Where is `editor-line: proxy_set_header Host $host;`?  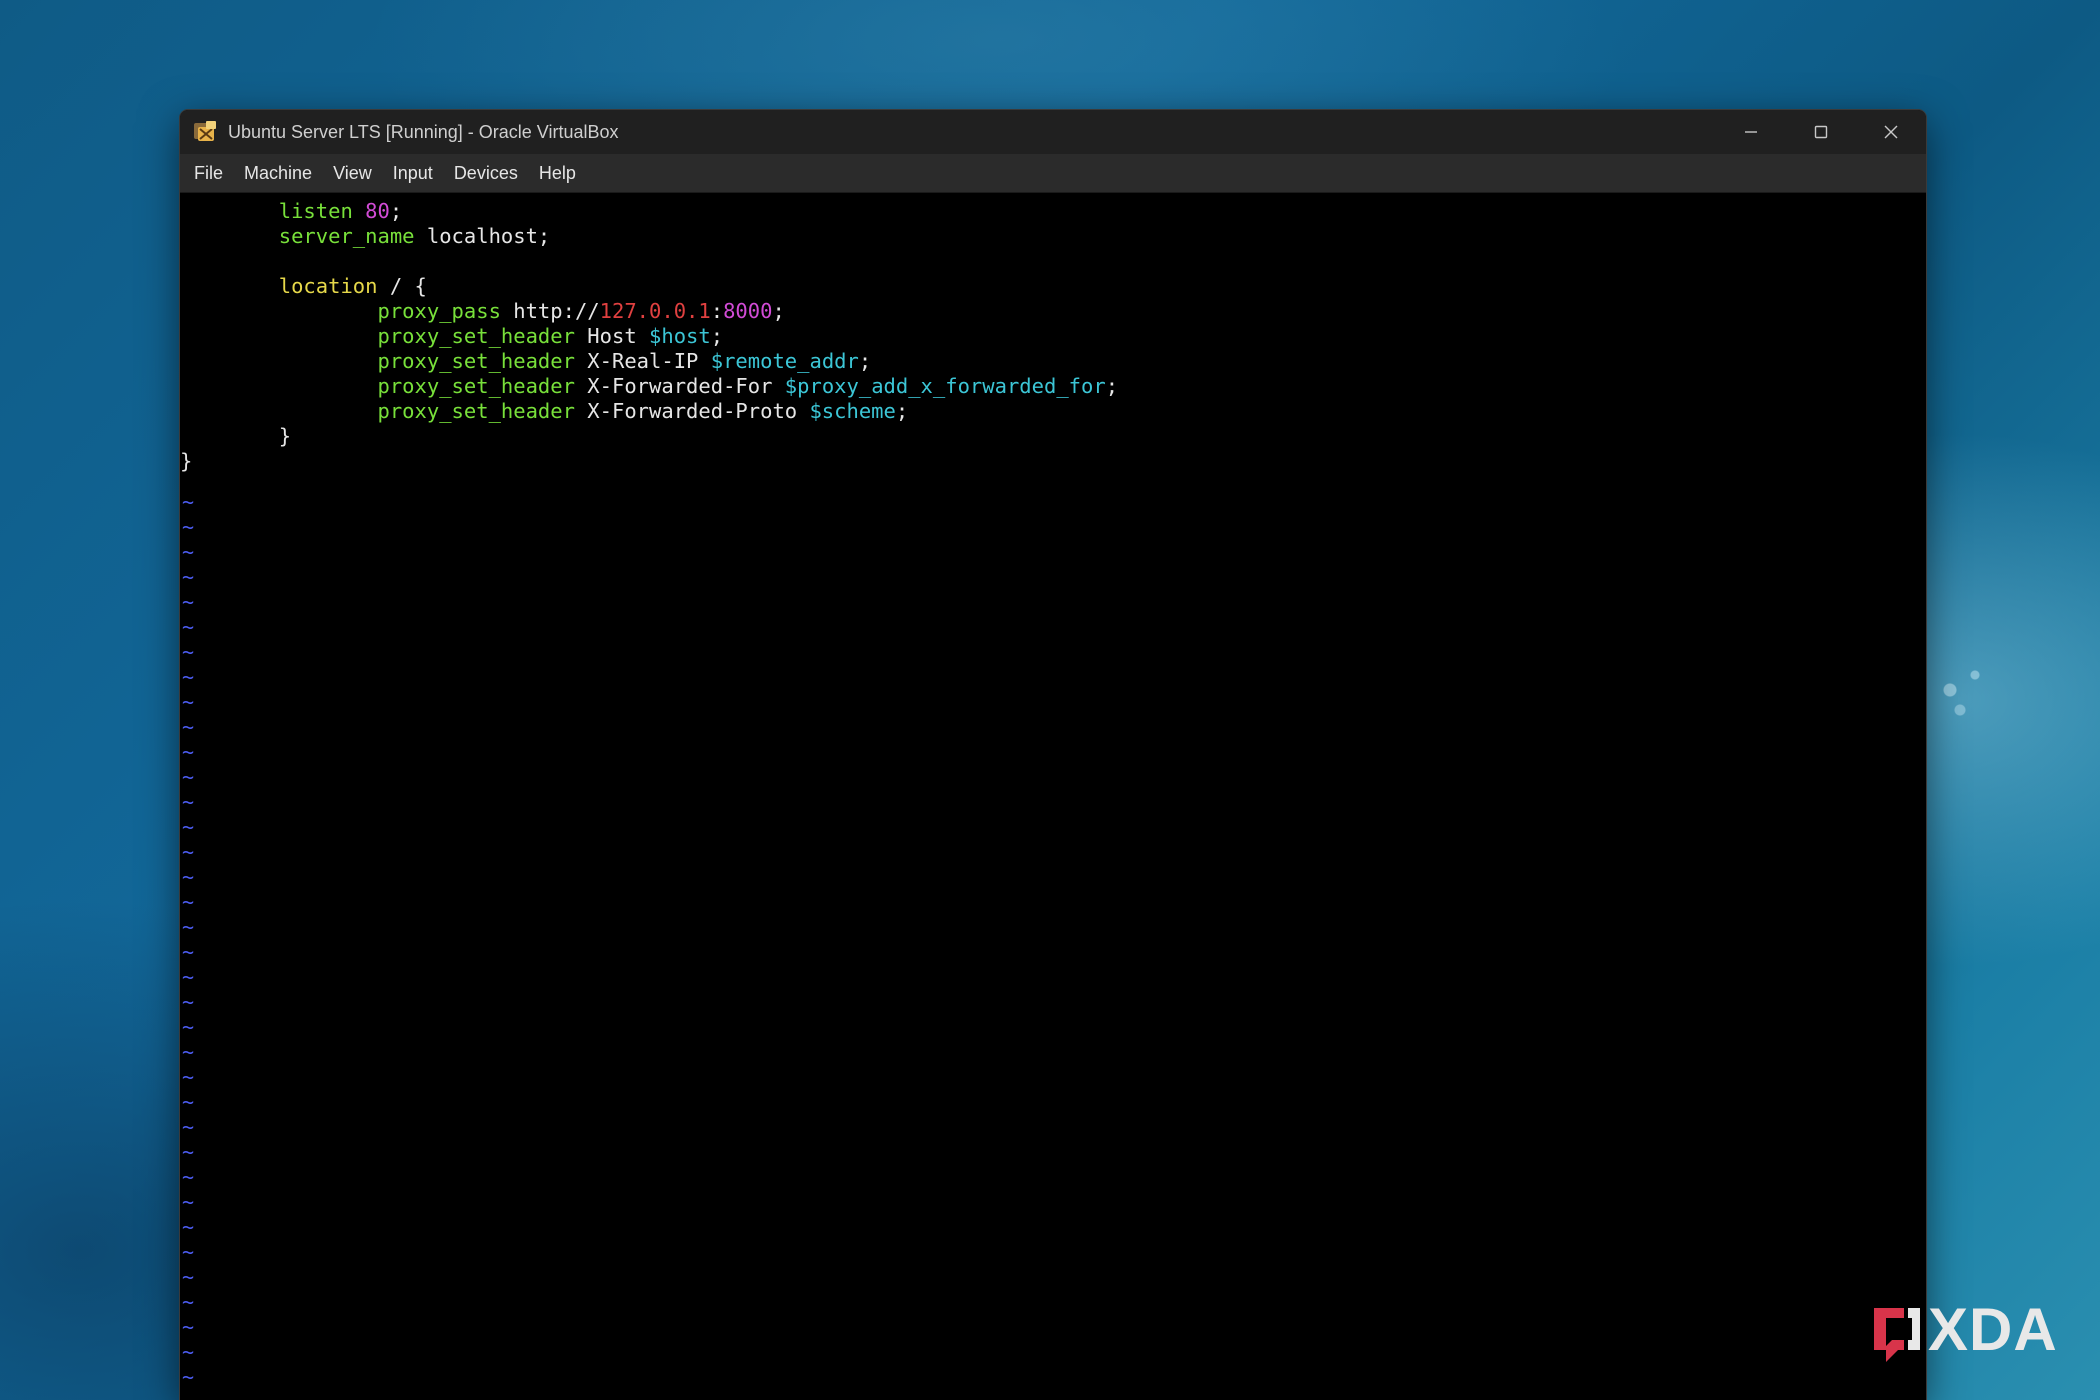 editor-line: proxy_set_header Host $host; is located at coordinates (451, 336).